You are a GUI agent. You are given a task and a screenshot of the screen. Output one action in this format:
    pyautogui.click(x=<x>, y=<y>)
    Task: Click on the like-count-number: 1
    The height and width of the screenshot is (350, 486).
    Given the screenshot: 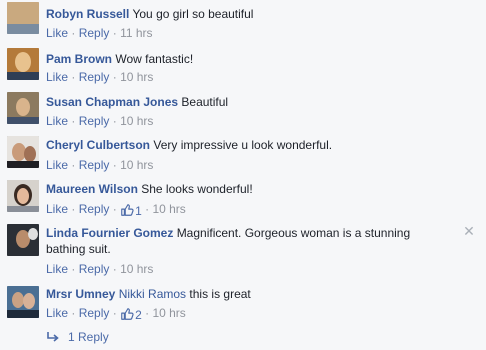 What is the action you would take?
    pyautogui.click(x=138, y=211)
    